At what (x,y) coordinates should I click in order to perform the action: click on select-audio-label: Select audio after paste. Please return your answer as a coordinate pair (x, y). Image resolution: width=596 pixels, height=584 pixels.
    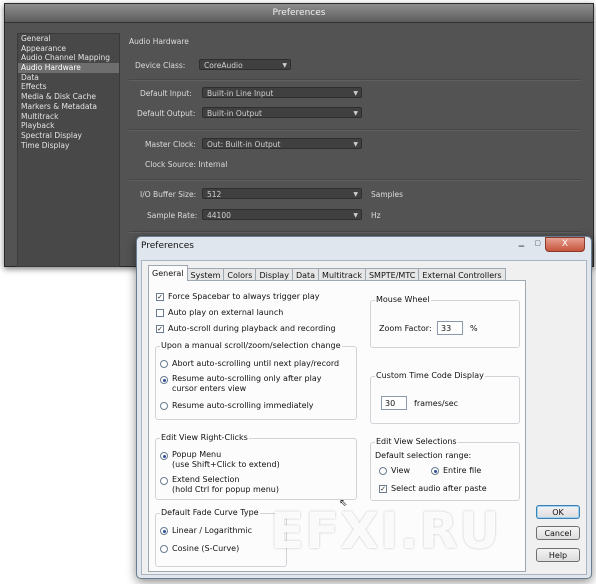
    Looking at the image, I should click on (439, 488).